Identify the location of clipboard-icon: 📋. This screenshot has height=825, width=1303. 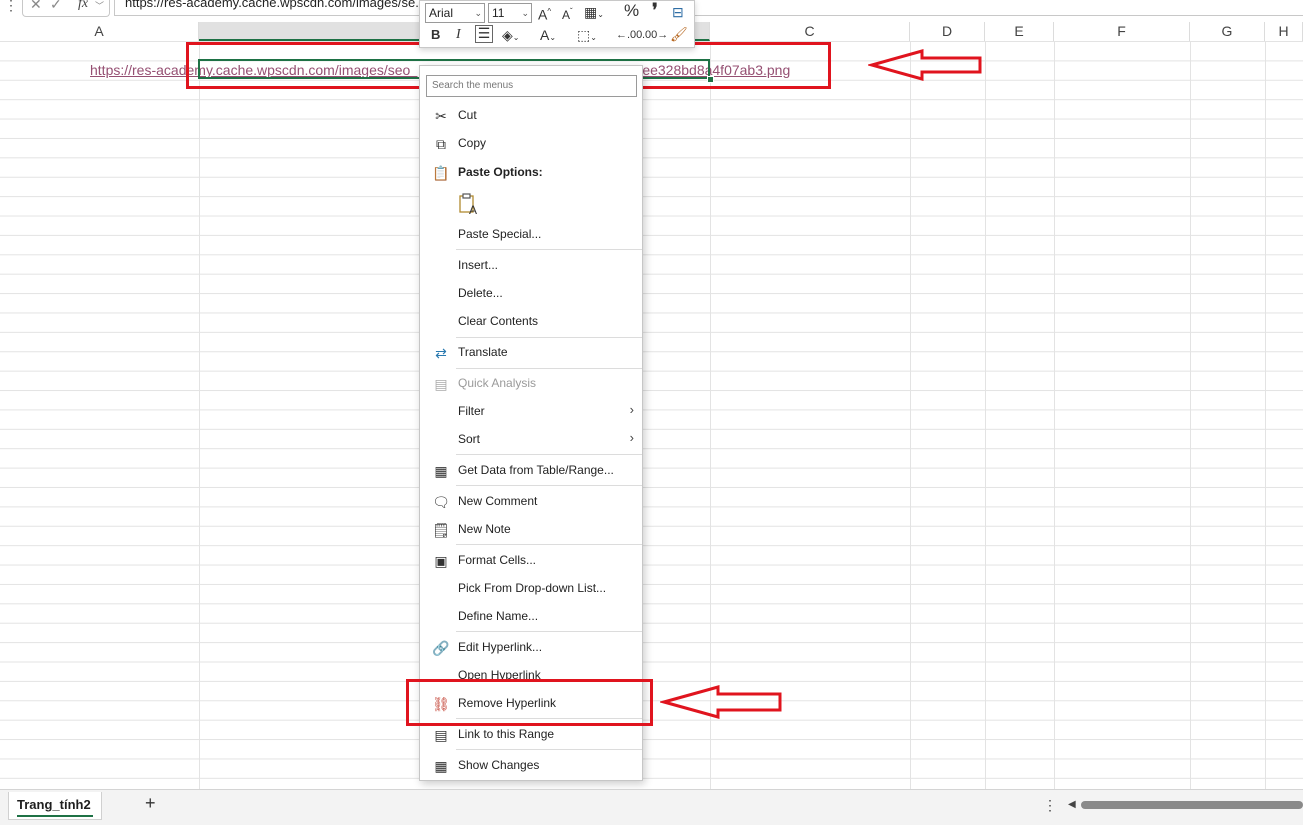
(441, 173).